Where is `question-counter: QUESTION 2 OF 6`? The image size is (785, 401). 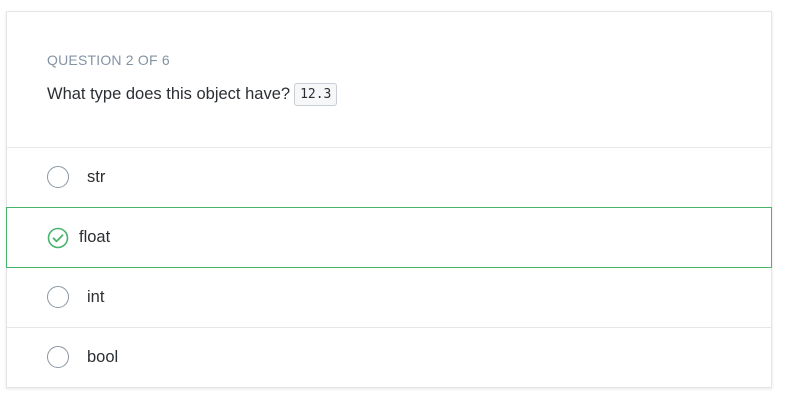 question-counter: QUESTION 2 OF 6 is located at coordinates (108, 60).